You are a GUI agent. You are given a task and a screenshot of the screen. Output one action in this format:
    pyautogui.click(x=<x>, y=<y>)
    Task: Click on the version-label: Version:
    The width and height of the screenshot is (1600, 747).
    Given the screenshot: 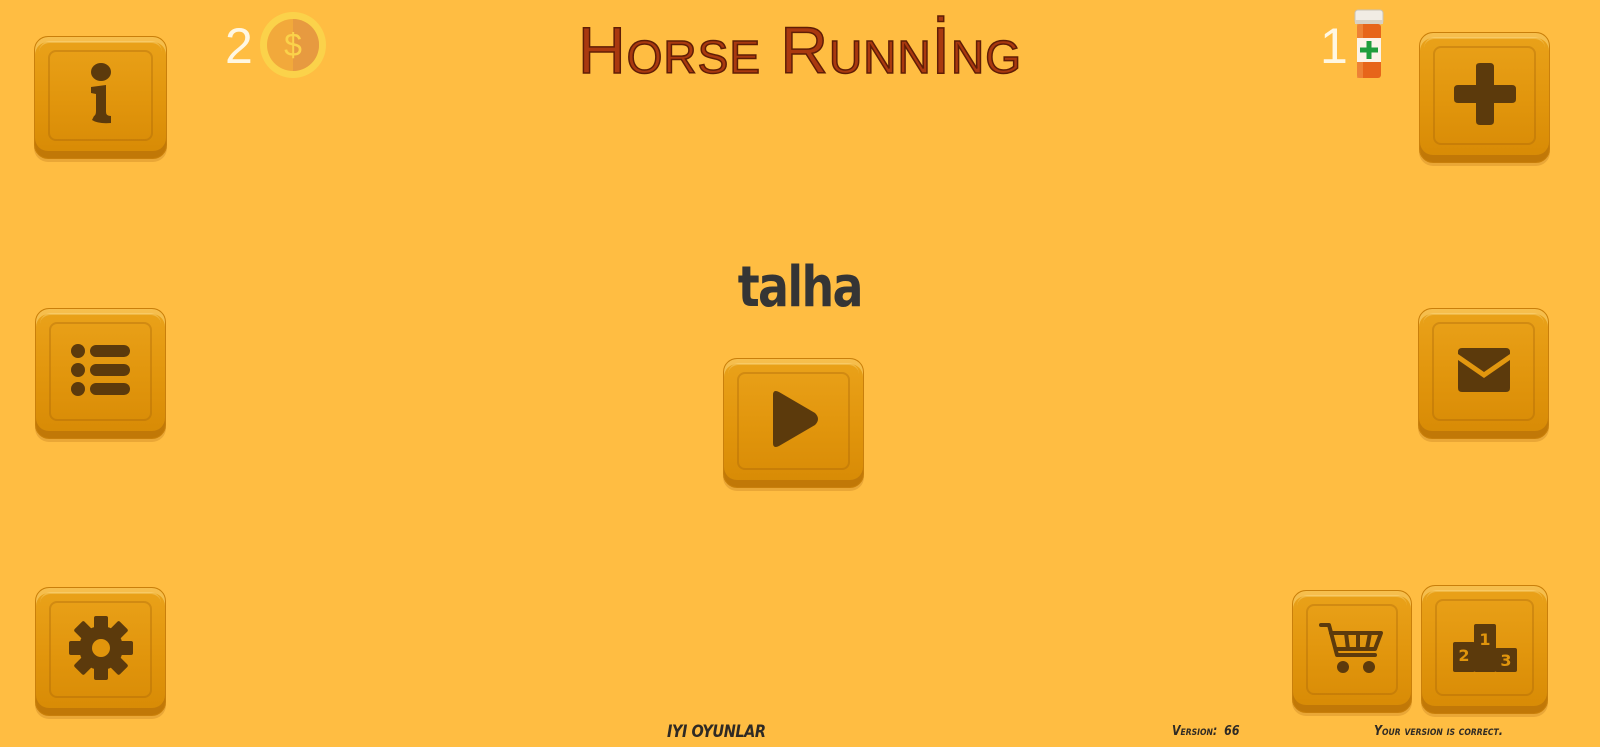 What is the action you would take?
    pyautogui.click(x=1195, y=731)
    